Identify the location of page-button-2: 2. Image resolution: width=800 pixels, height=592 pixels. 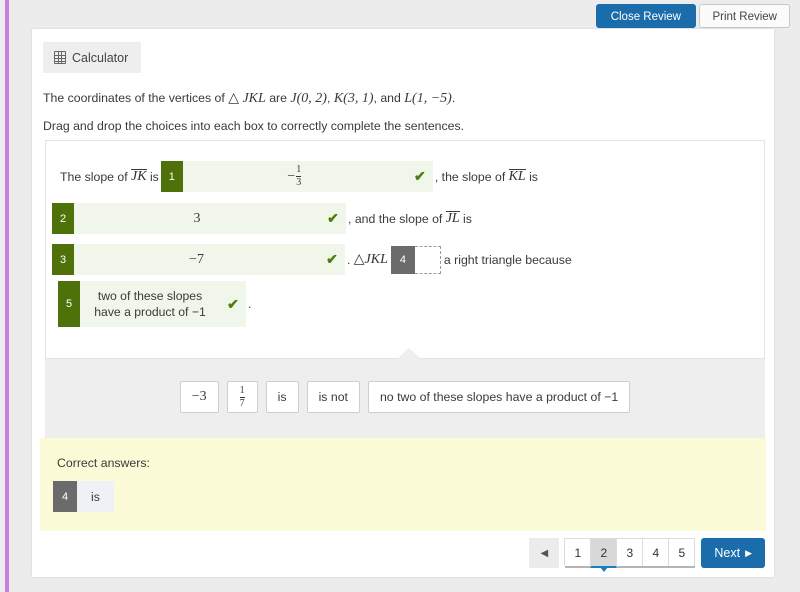
(604, 555).